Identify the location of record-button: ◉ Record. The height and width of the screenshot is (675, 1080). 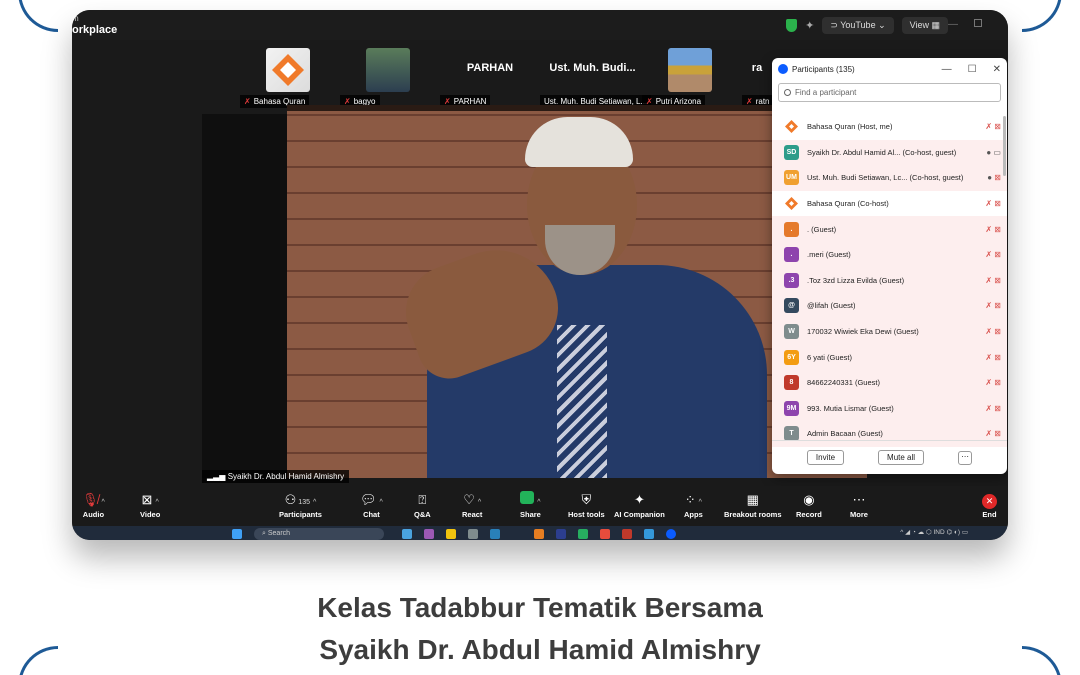
(809, 504).